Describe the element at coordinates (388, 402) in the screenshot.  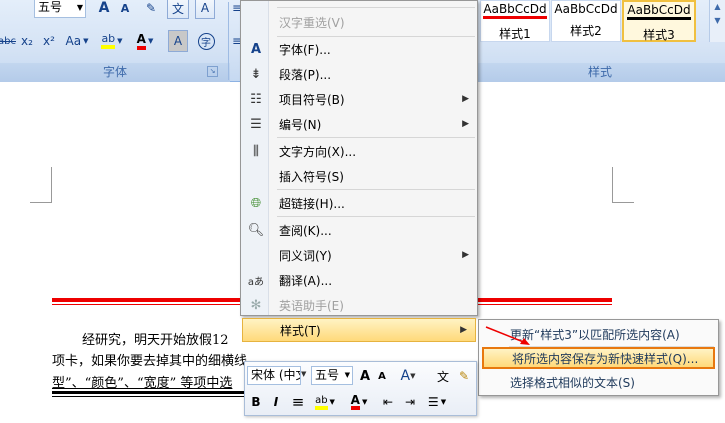
I see `decrease-indent-icon: ⇤` at that location.